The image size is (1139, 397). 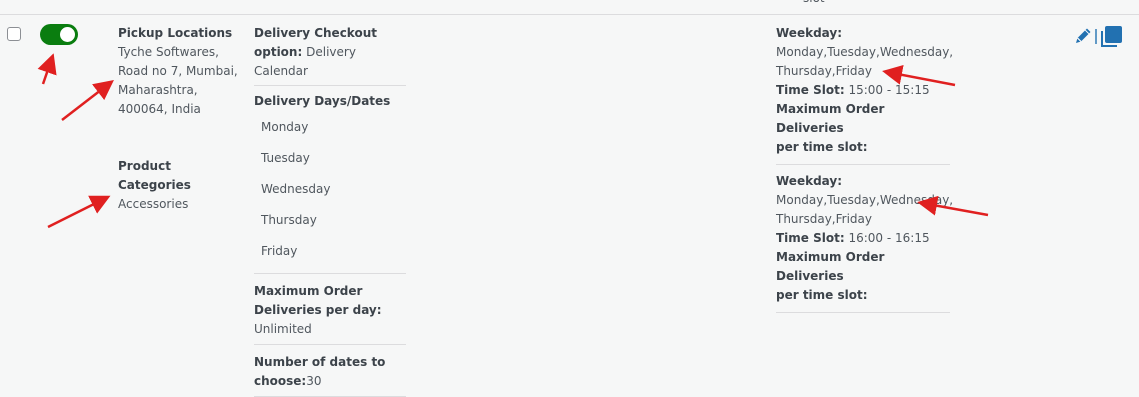 What do you see at coordinates (1099, 36) in the screenshot?
I see `row-actions` at bounding box center [1099, 36].